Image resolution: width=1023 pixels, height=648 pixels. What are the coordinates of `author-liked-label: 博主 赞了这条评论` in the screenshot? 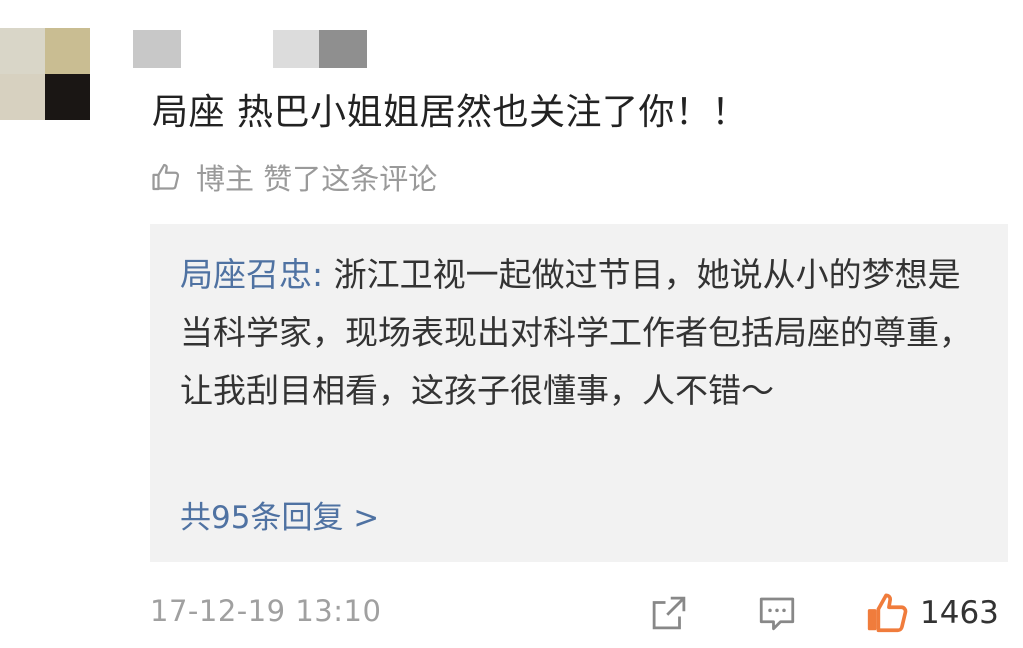 It's located at (317, 179).